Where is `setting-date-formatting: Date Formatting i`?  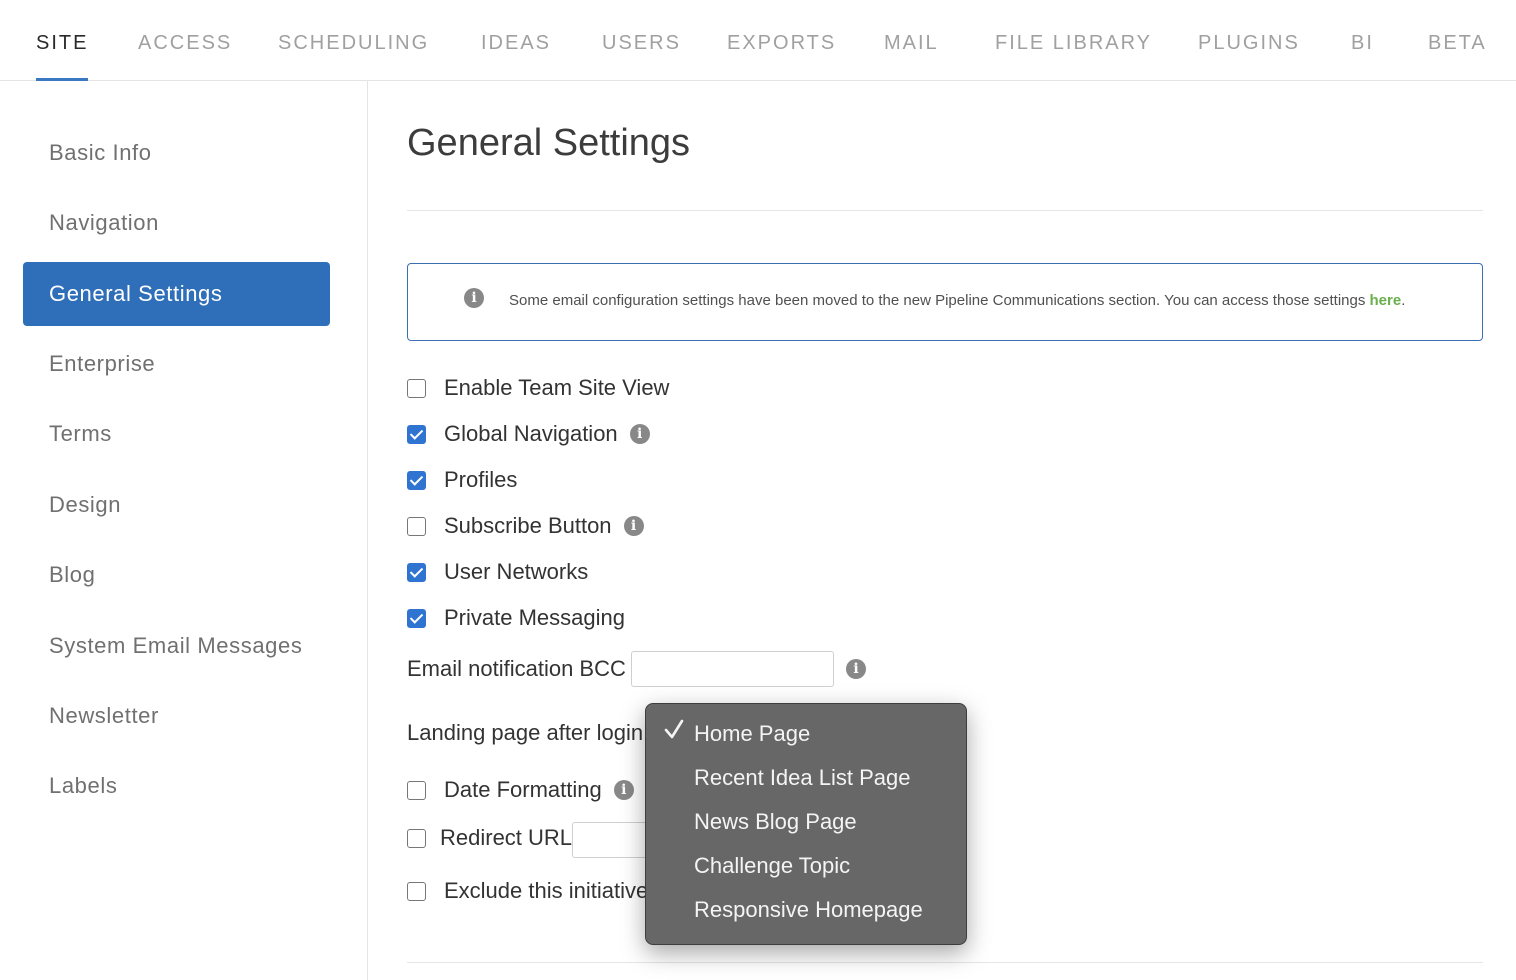 setting-date-formatting: Date Formatting i is located at coordinates (520, 790).